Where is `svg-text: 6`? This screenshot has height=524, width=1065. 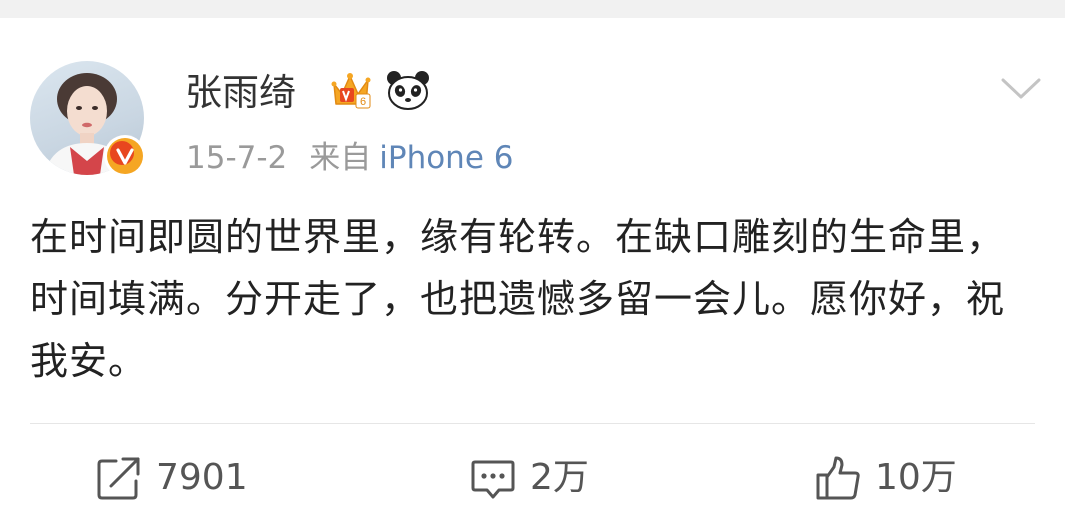 svg-text: 6 is located at coordinates (363, 102).